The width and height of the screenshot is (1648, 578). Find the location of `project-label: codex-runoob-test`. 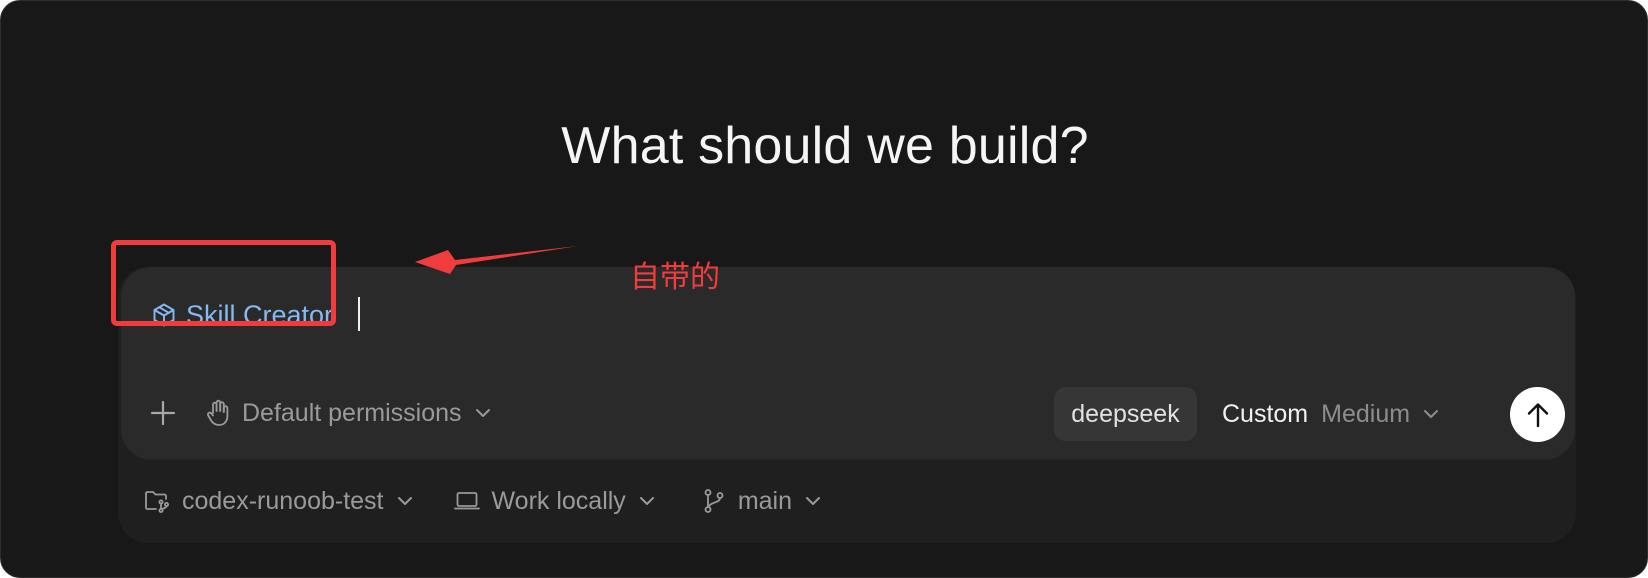

project-label: codex-runoob-test is located at coordinates (283, 500).